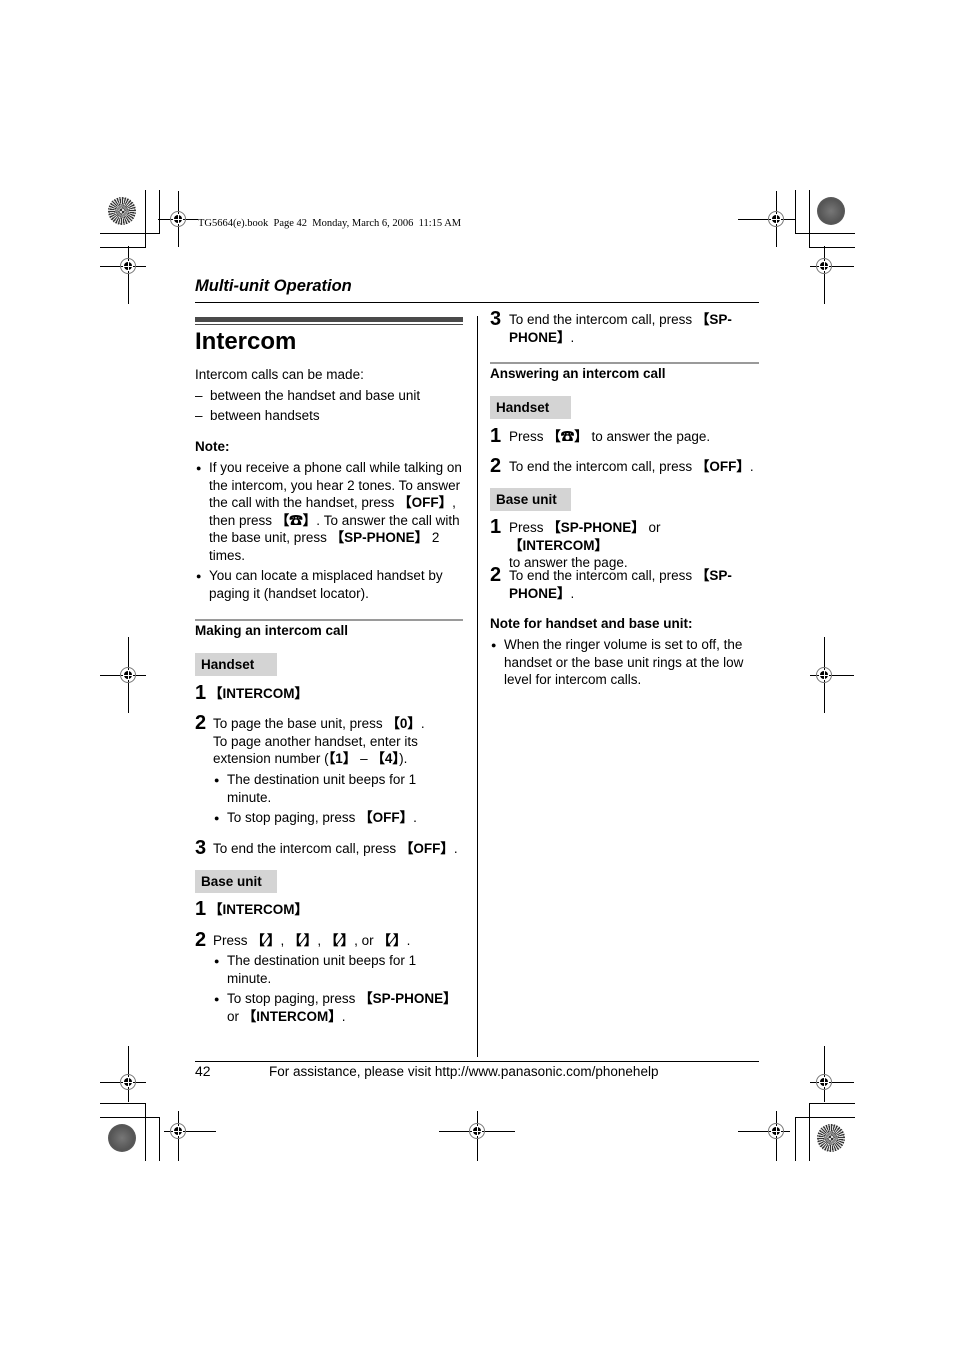  What do you see at coordinates (477, 1061) in the screenshot?
I see `footer-rule` at bounding box center [477, 1061].